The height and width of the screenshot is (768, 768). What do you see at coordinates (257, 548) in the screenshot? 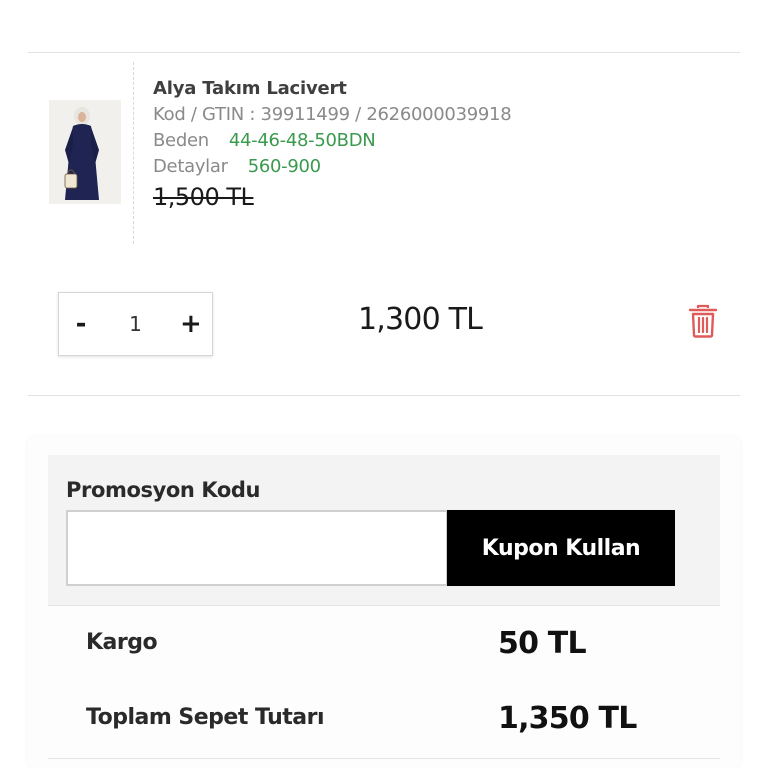
I see `promo-code-input` at bounding box center [257, 548].